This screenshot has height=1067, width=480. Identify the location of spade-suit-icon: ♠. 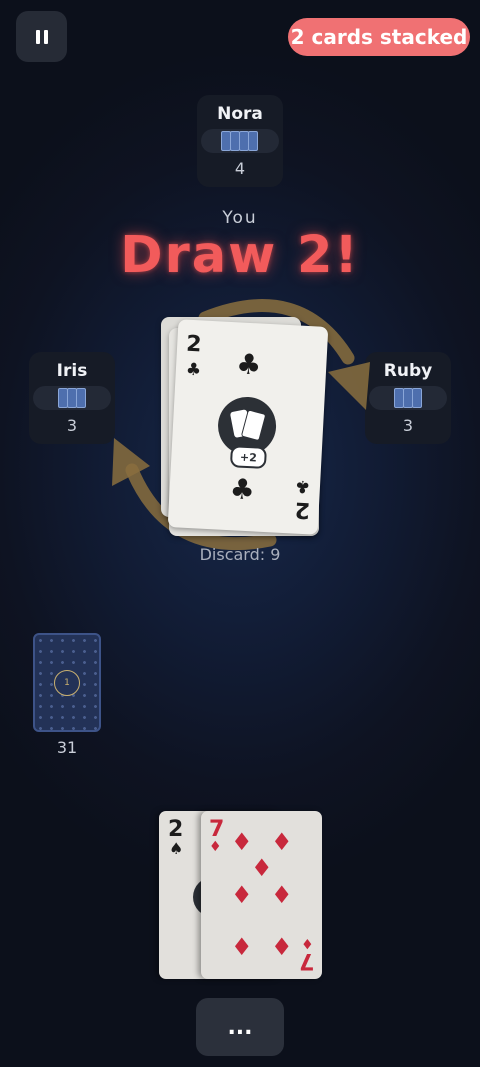
(176, 848).